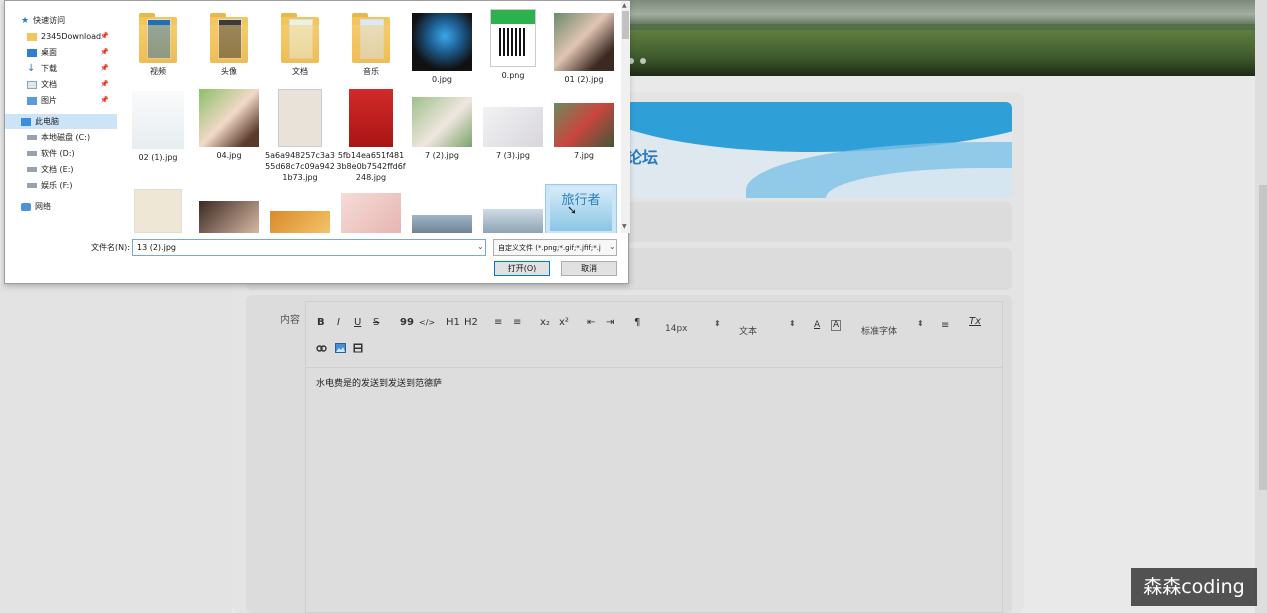 The image size is (1267, 613). What do you see at coordinates (717, 323) in the screenshot?
I see `font-size-caret-icon: ⬍` at bounding box center [717, 323].